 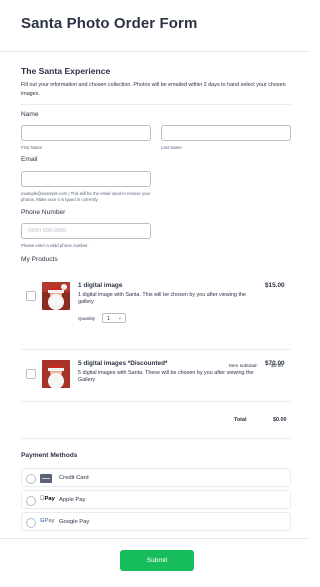 What do you see at coordinates (226, 133) in the screenshot?
I see `last-name-input` at bounding box center [226, 133].